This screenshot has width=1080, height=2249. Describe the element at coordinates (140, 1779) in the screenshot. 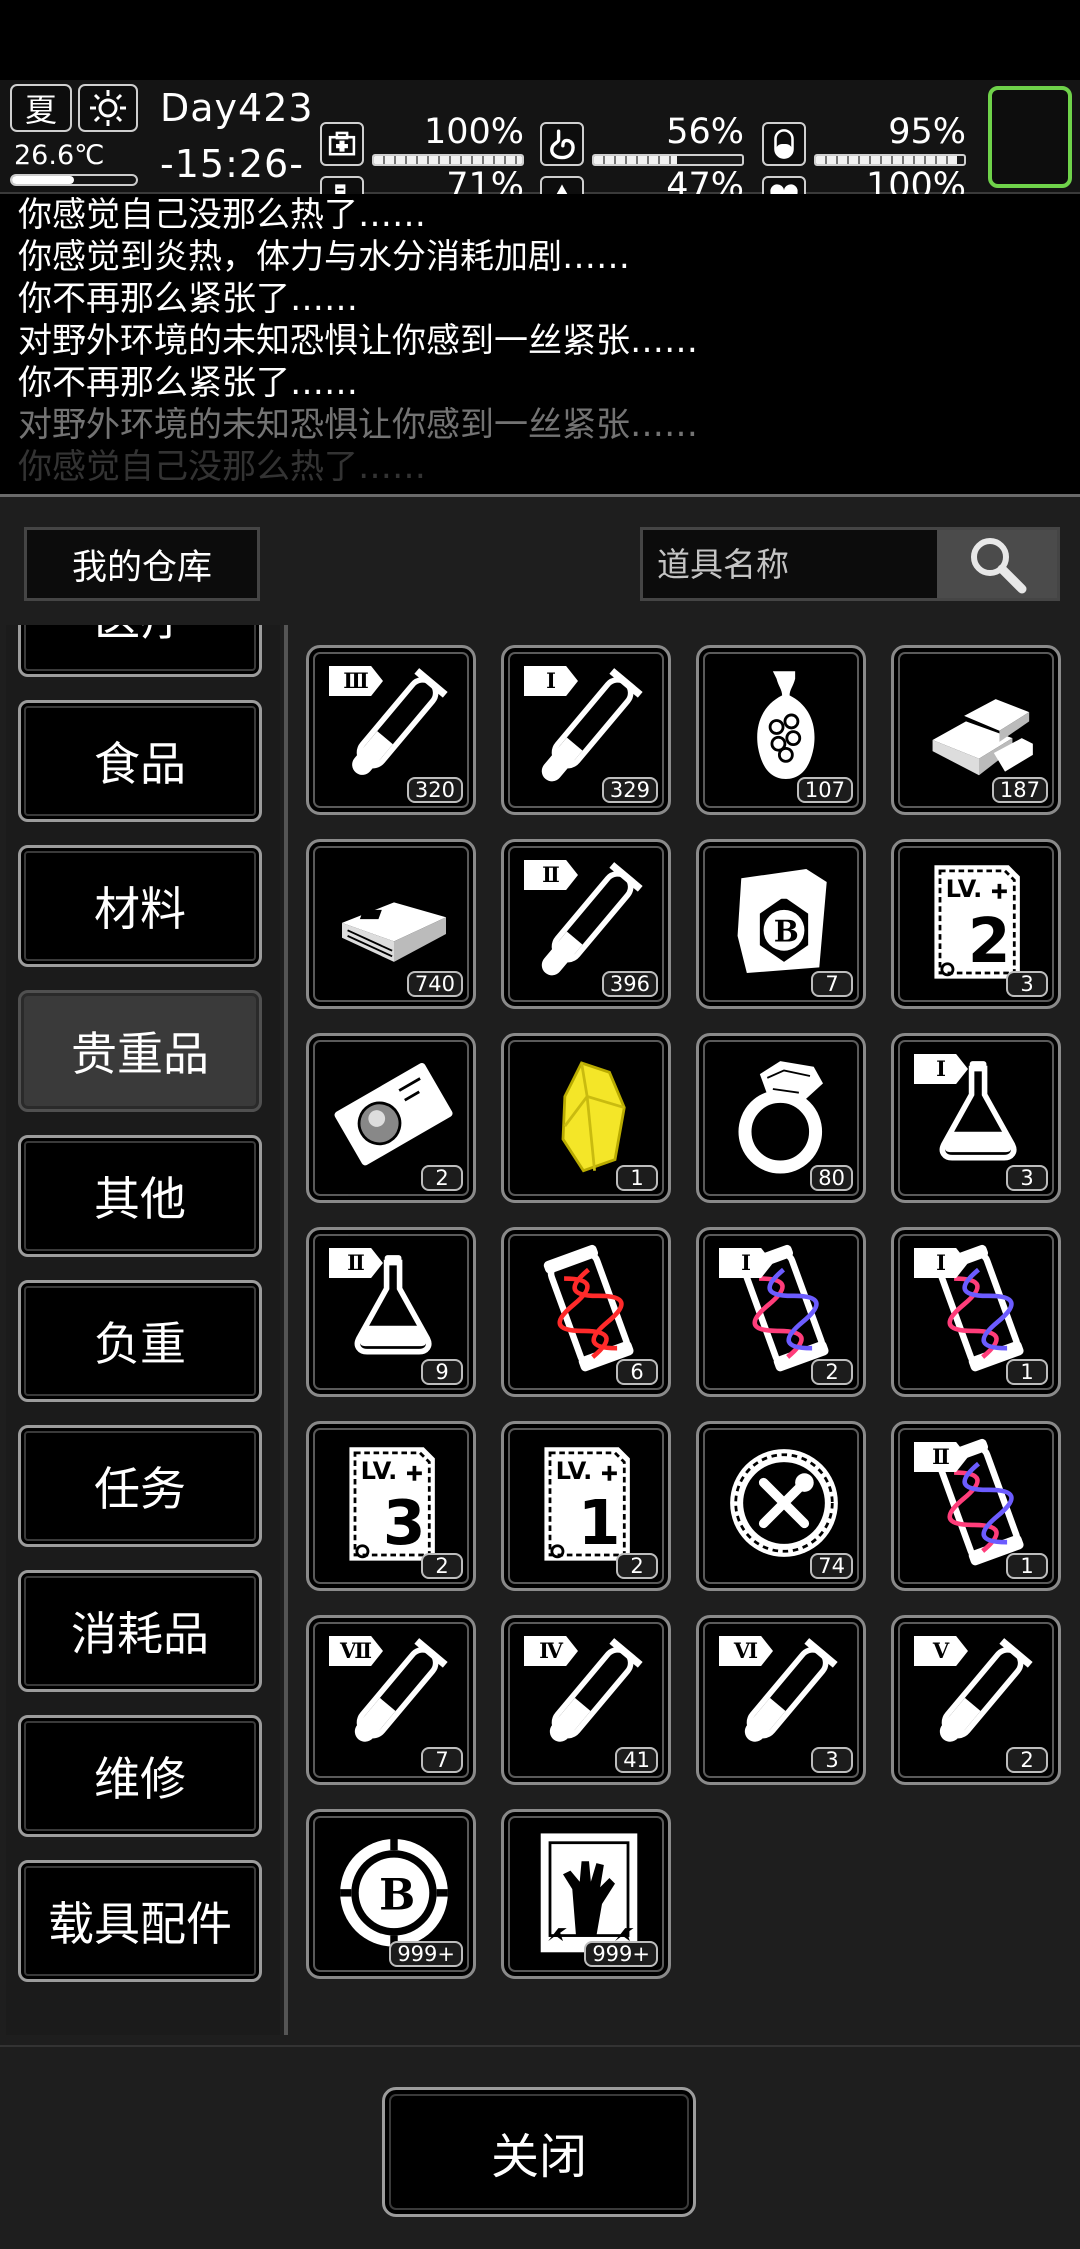

I see `category-label: 维修` at that location.